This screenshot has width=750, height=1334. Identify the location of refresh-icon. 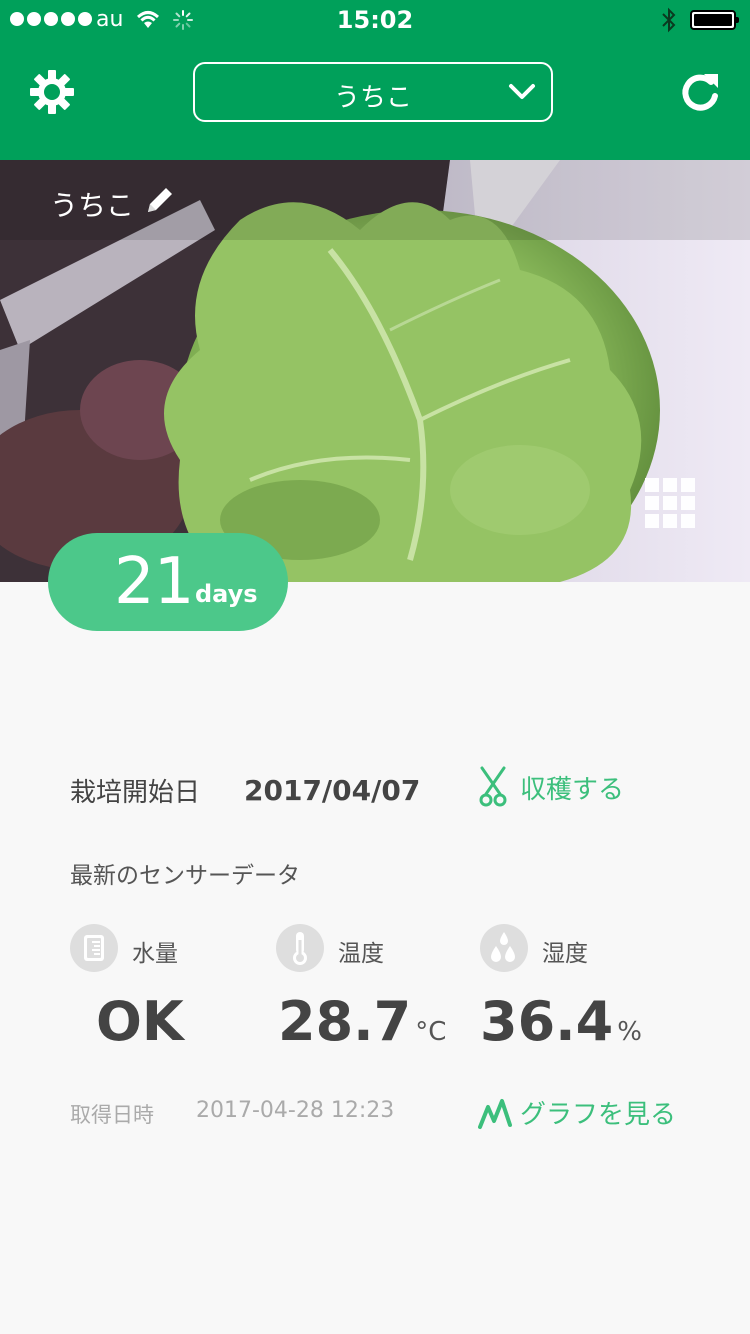
(700, 92).